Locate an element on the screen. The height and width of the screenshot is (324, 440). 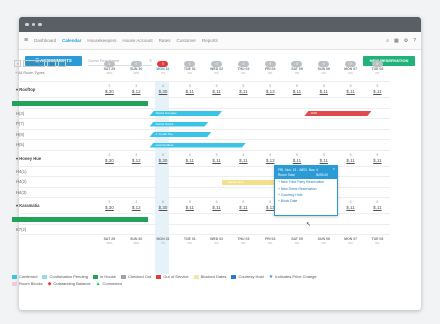
day-header: 0 TUE 01 0% is located at coordinates (189, 69).